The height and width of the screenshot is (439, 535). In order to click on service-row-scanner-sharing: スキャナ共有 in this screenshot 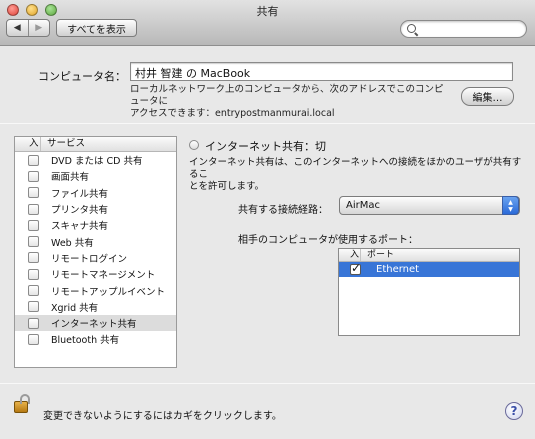, I will do `click(95, 225)`.